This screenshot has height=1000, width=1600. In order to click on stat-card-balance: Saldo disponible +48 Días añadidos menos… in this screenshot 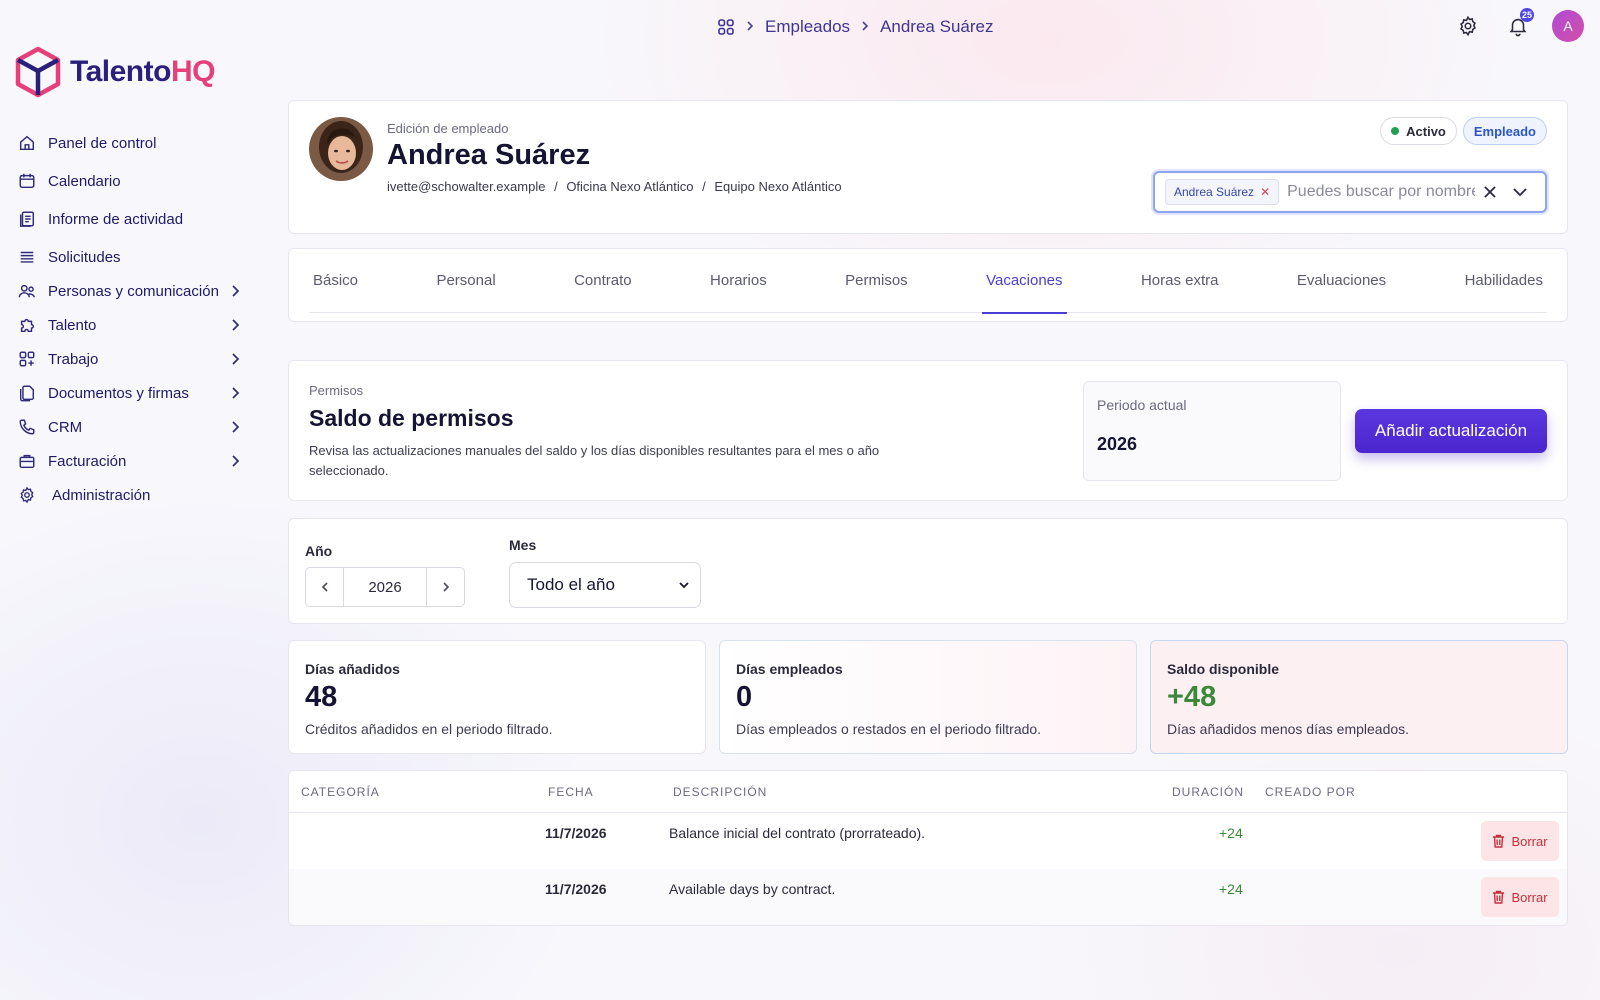, I will do `click(1359, 697)`.